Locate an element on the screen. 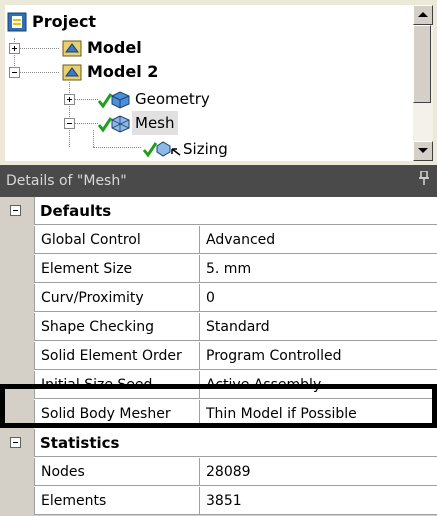 The height and width of the screenshot is (516, 437). property-value: Advanced is located at coordinates (318, 240).